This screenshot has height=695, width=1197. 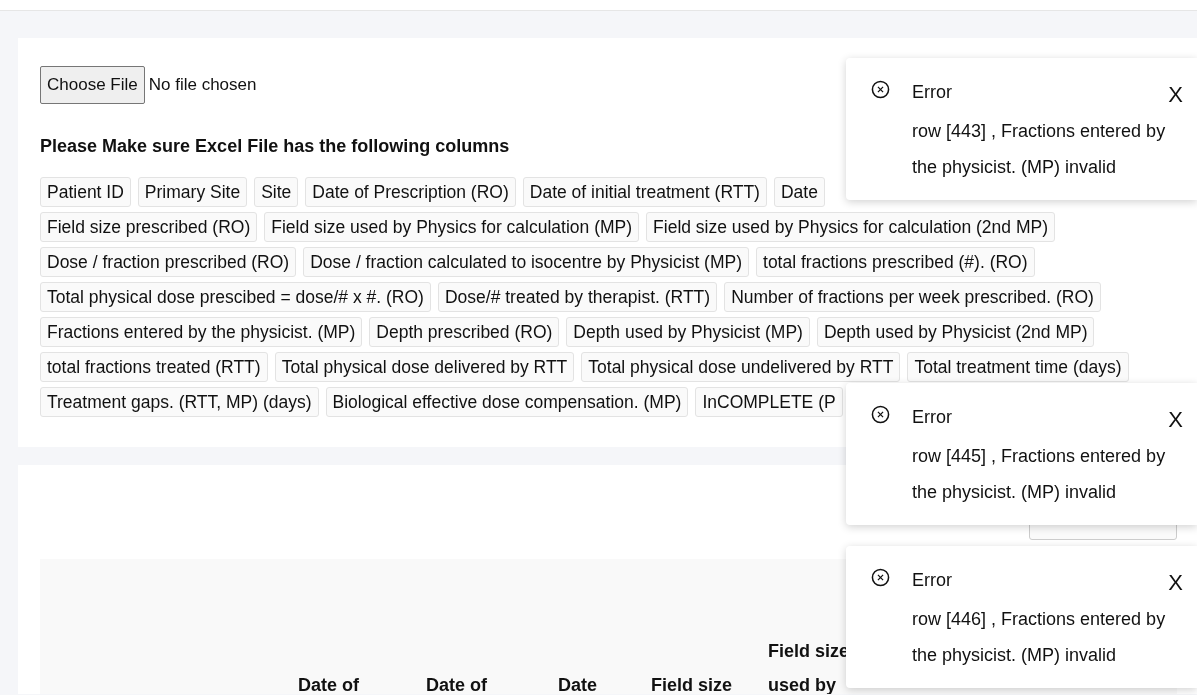 What do you see at coordinates (578, 684) in the screenshot?
I see `column-header: Date` at bounding box center [578, 684].